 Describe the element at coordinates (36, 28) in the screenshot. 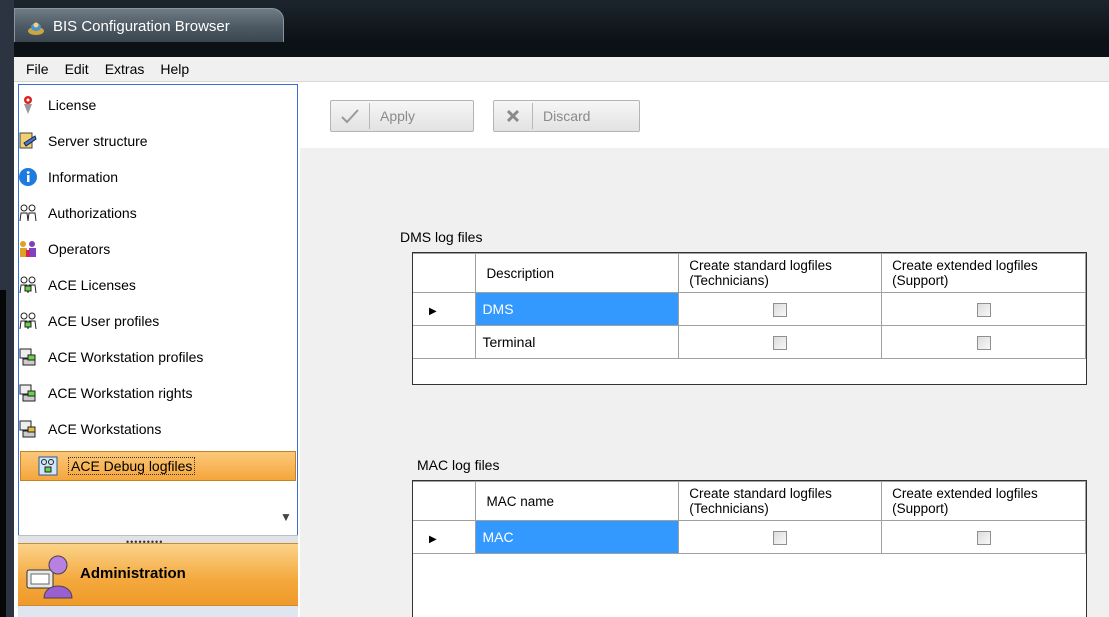

I see `app-icon` at that location.